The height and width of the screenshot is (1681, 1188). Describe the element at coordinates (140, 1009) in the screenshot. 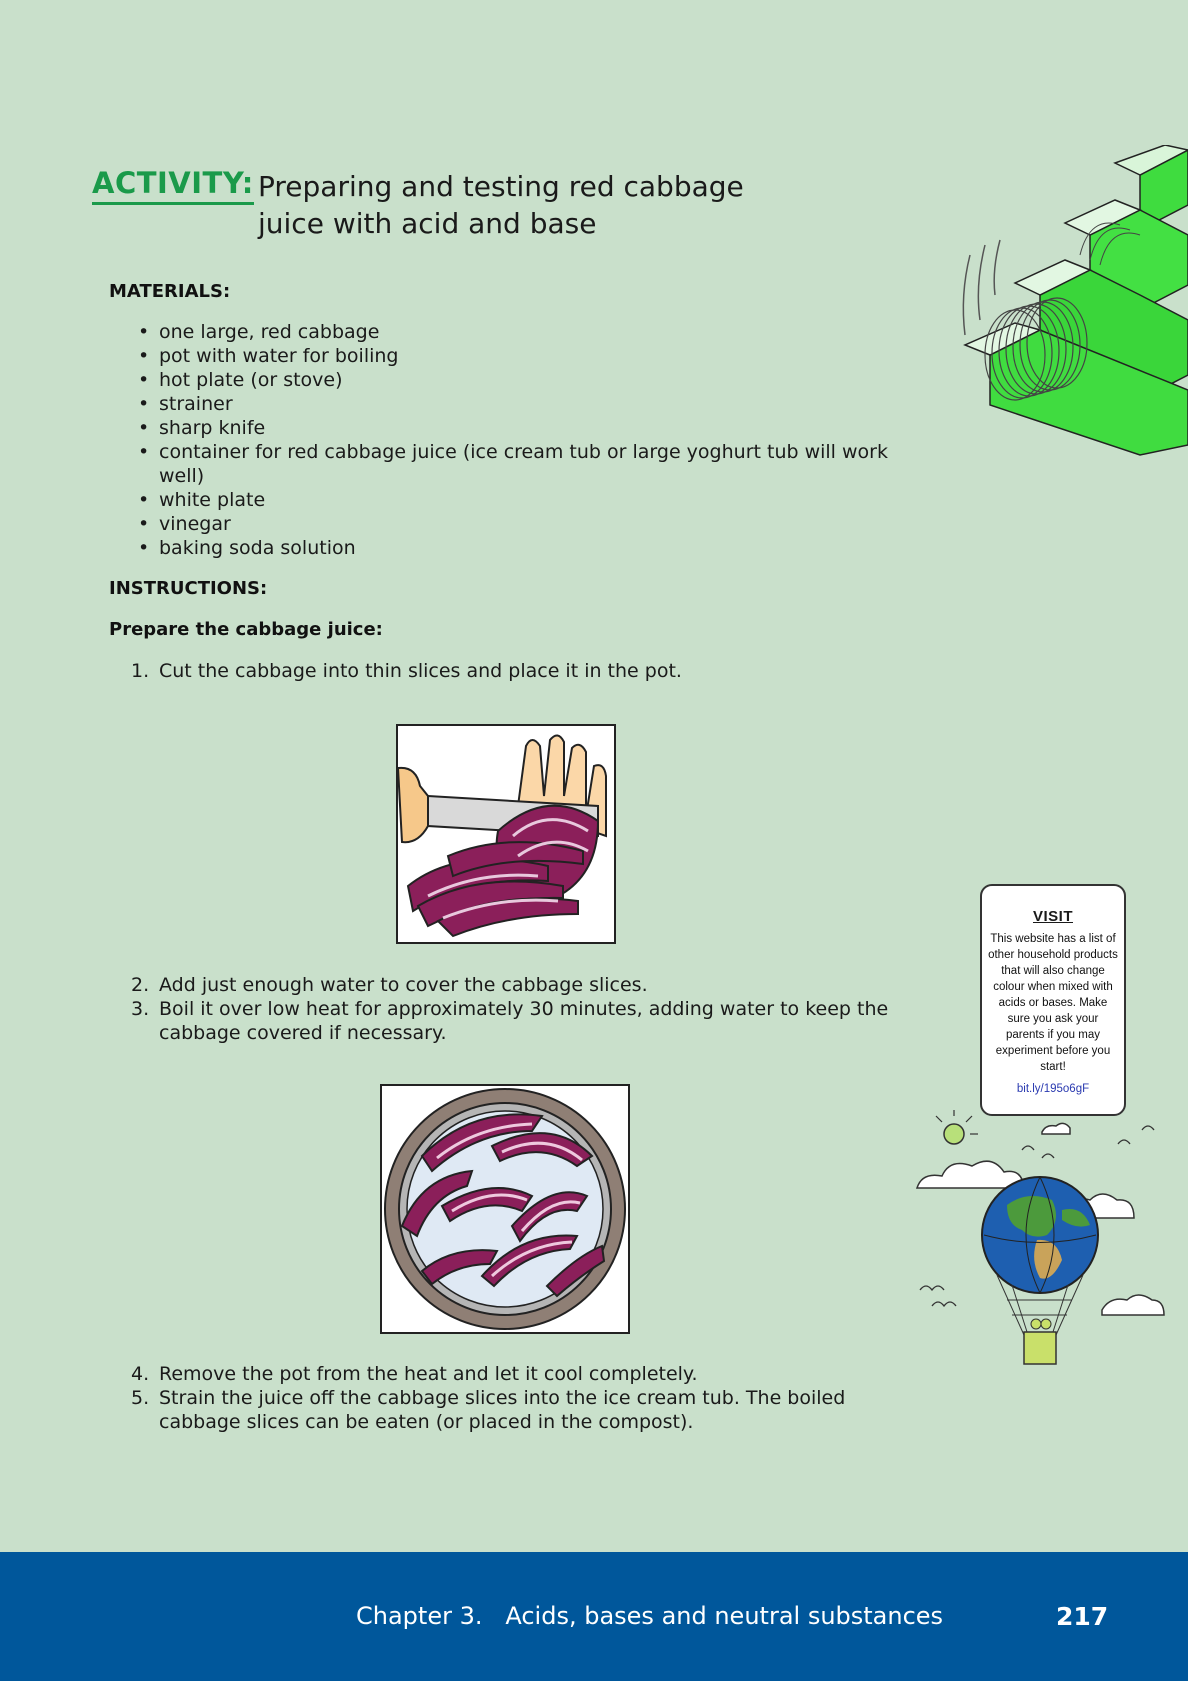

I see `step-number: 3.` at that location.